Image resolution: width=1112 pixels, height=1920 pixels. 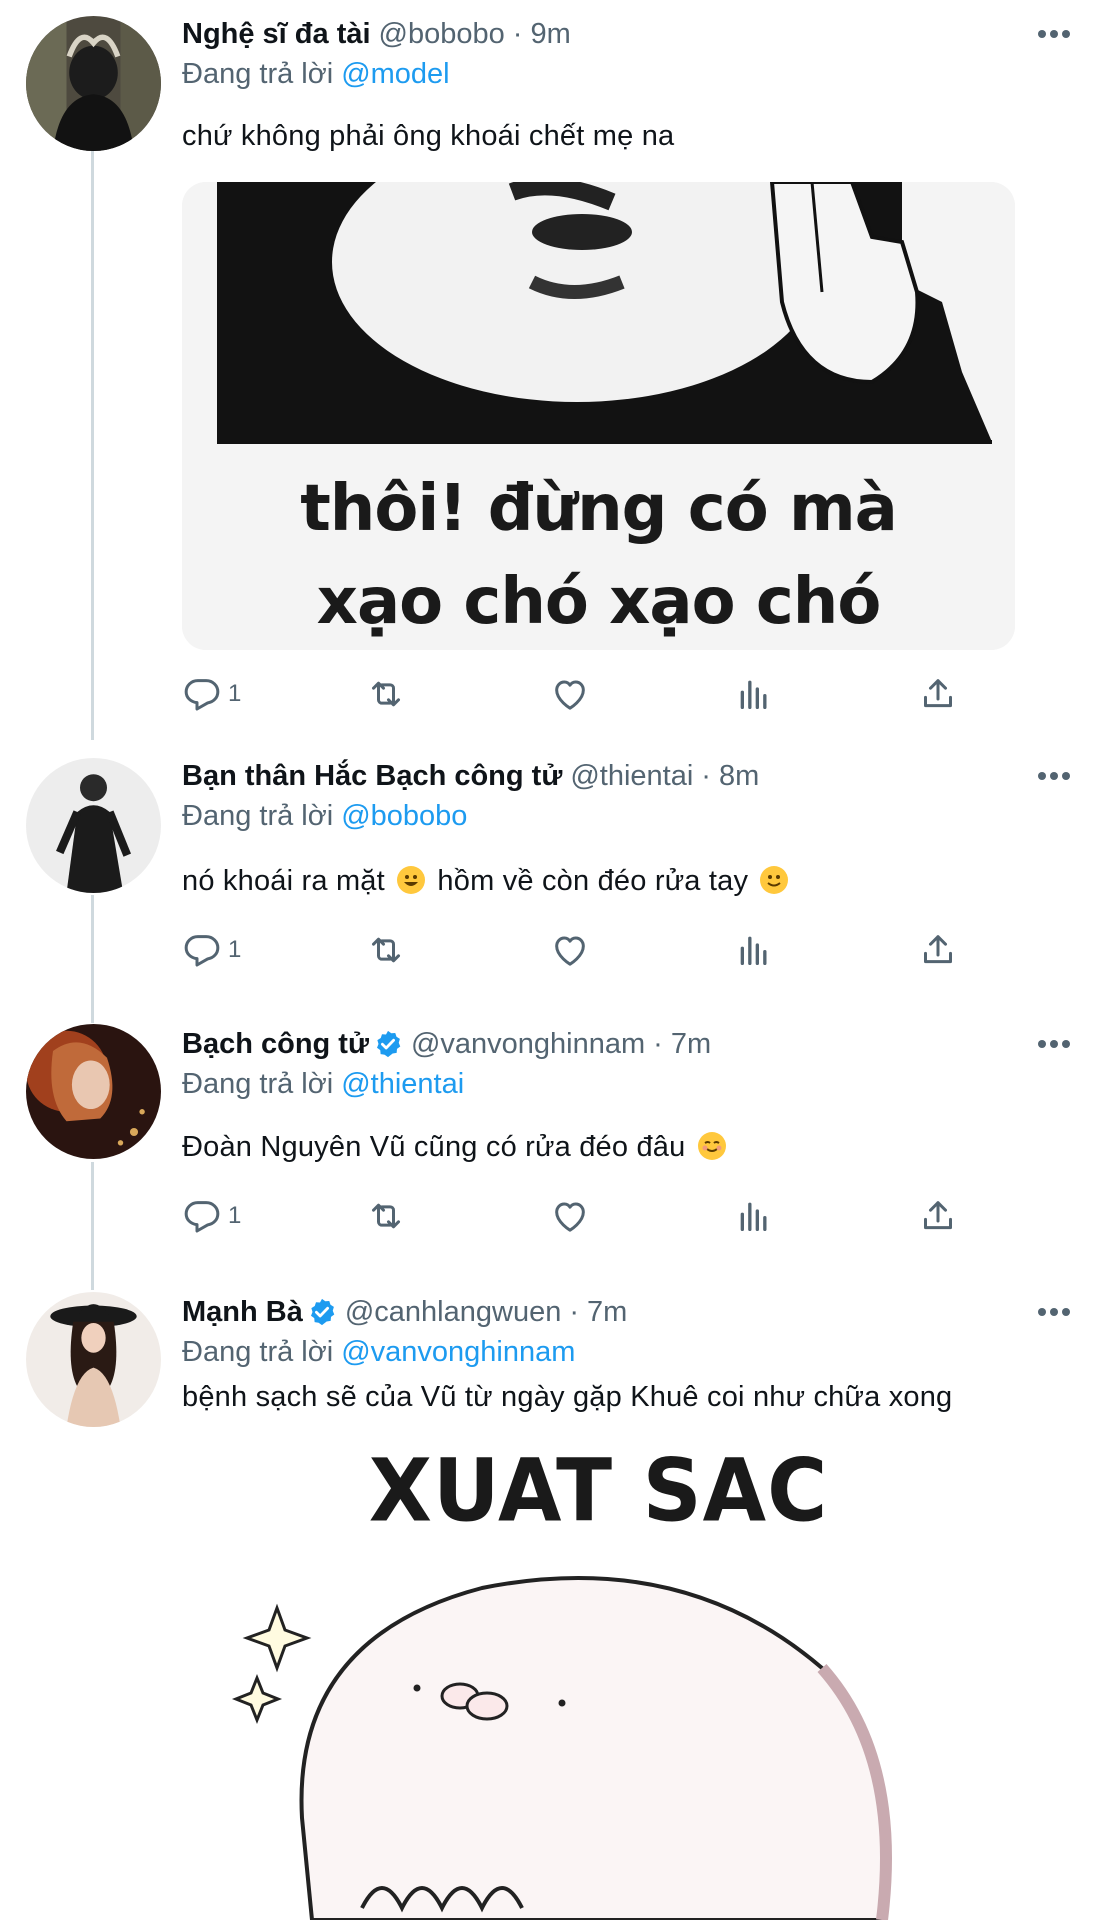 What do you see at coordinates (593, 881) in the screenshot?
I see `tweet-text-part: hồm về còn đéo rửa tay` at bounding box center [593, 881].